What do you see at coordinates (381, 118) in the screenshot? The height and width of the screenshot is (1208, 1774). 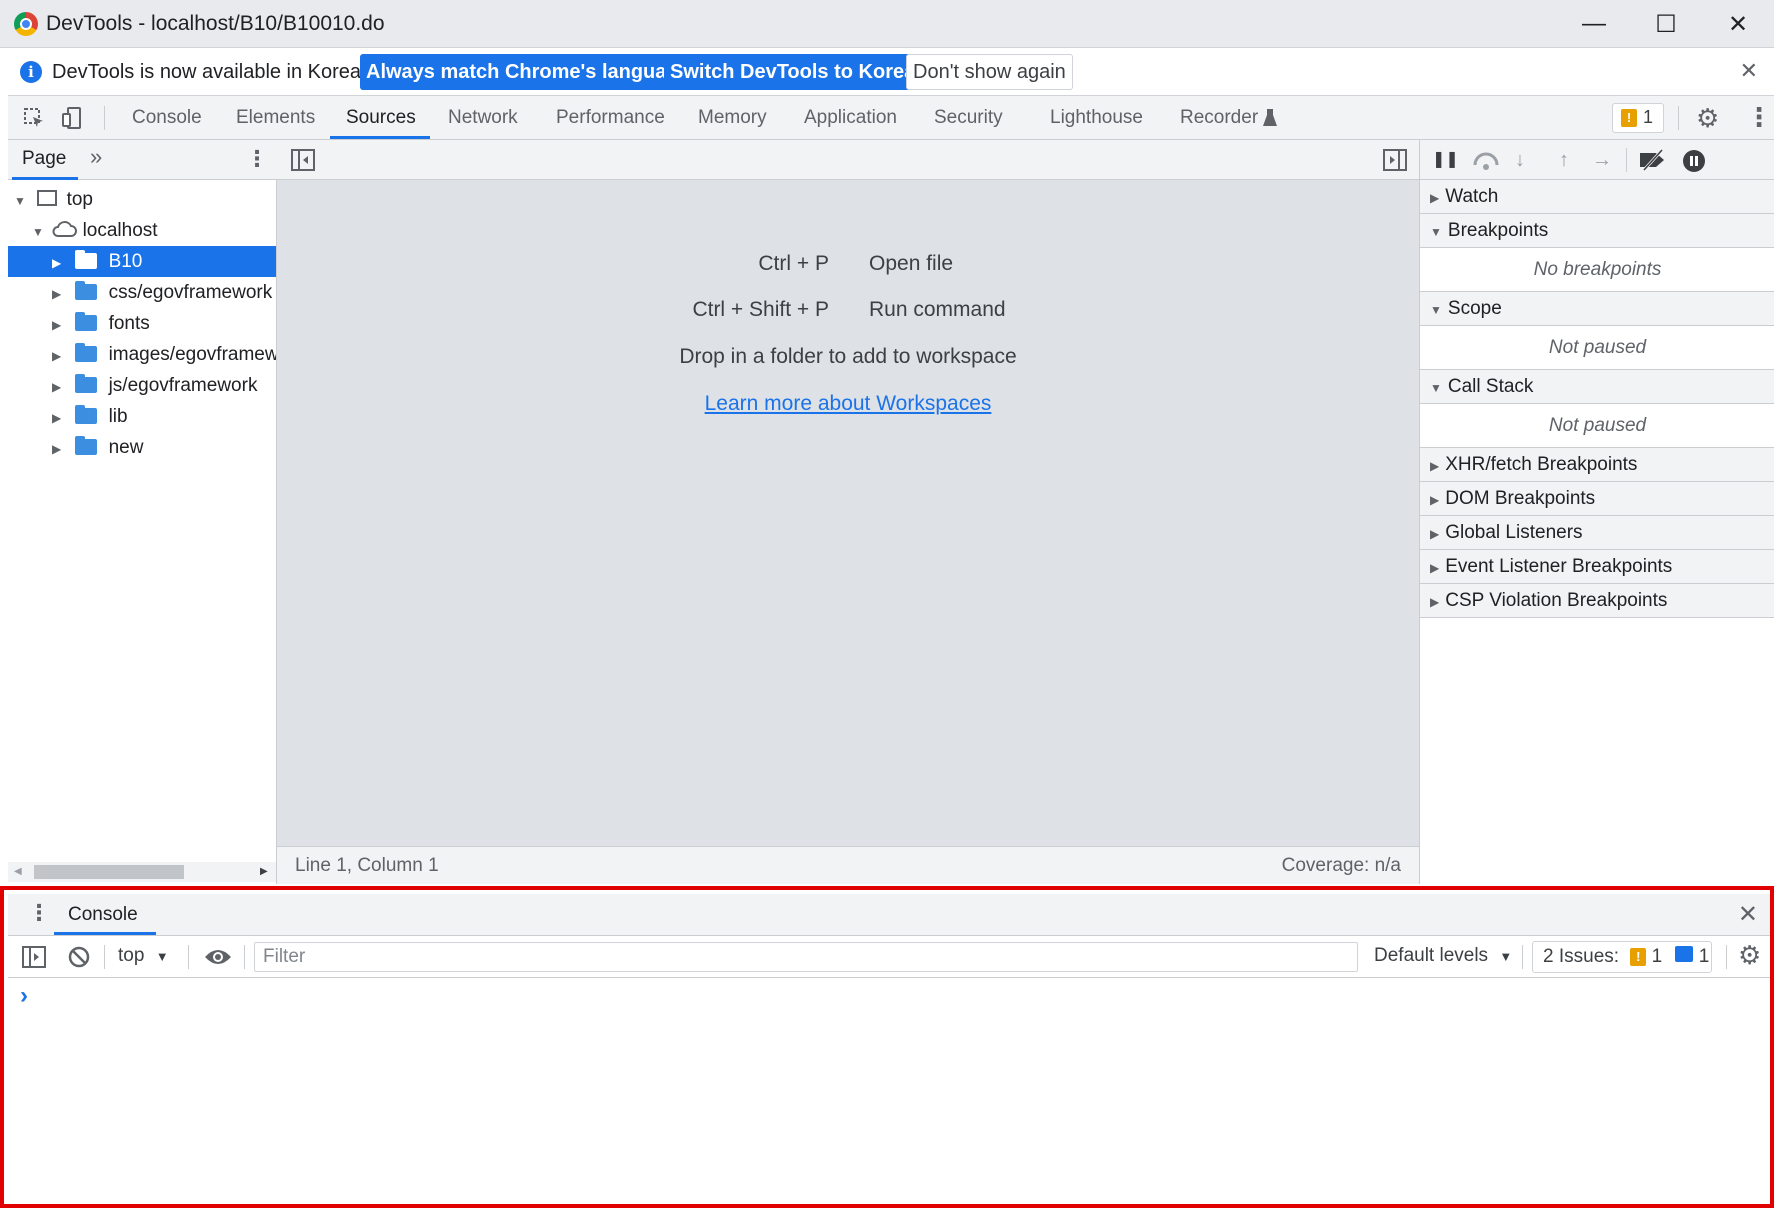 I see `tab-sources: Sources` at bounding box center [381, 118].